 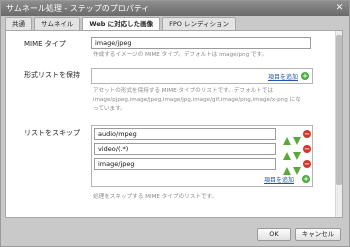 I want to click on mime-type-hint: 作成するイメージの MIME タイプ。デフォルトは image/png です。, so click(x=180, y=55).